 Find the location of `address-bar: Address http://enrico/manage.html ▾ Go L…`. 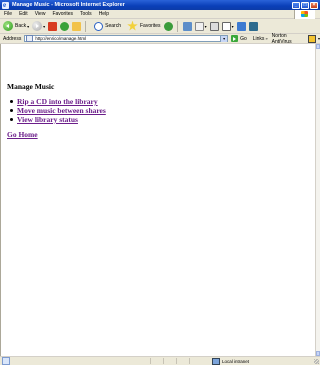

address-bar: Address http://enrico/manage.html ▾ Go L… is located at coordinates (160, 39).